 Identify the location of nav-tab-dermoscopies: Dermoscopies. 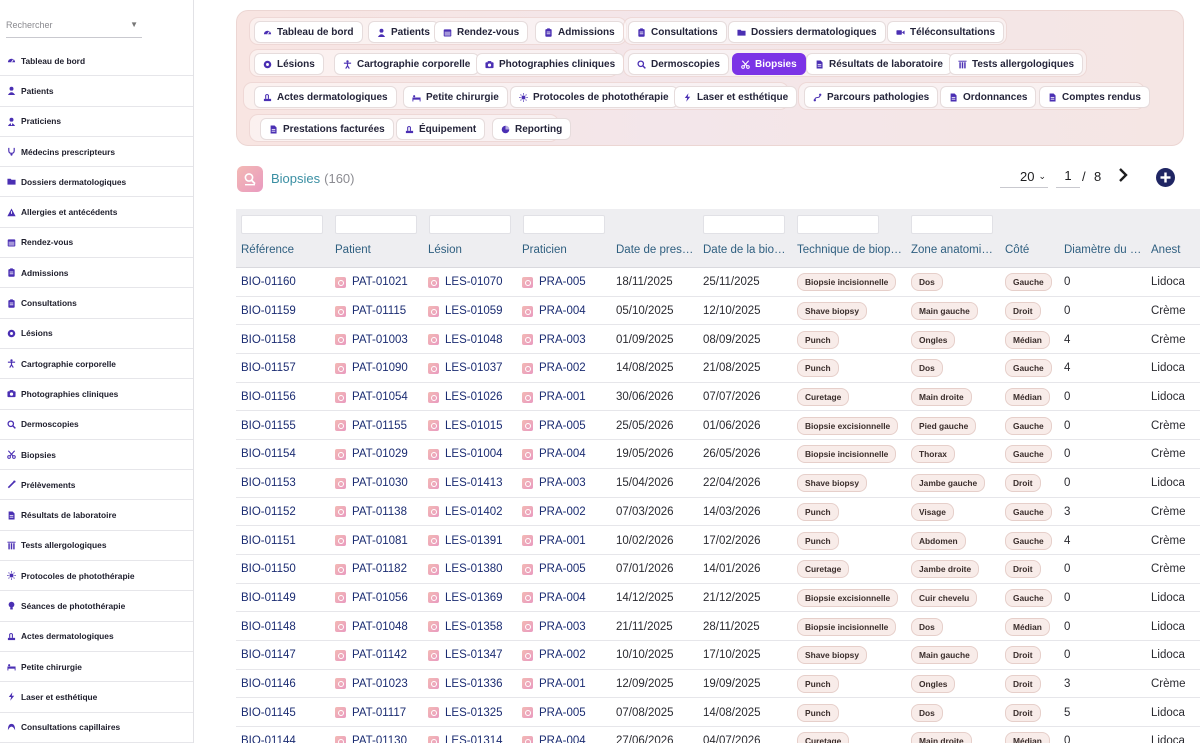
(678, 64).